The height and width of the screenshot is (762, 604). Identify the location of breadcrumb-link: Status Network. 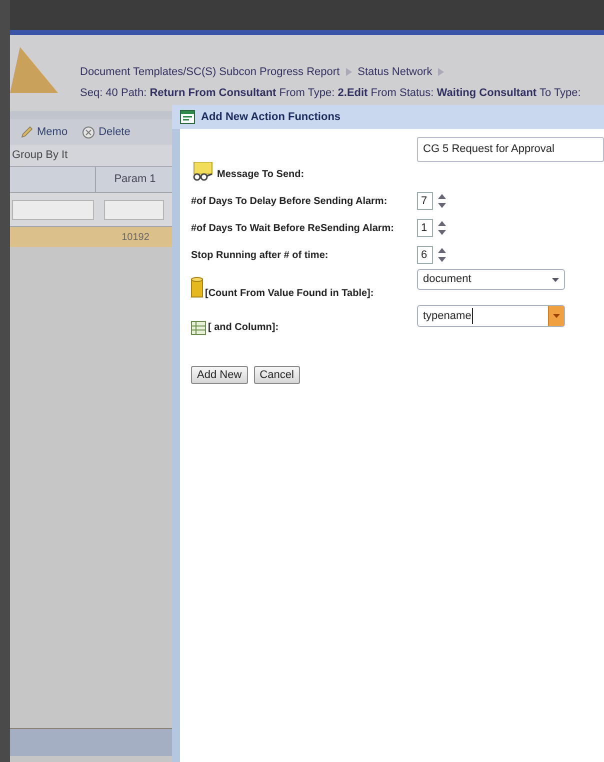
(395, 72).